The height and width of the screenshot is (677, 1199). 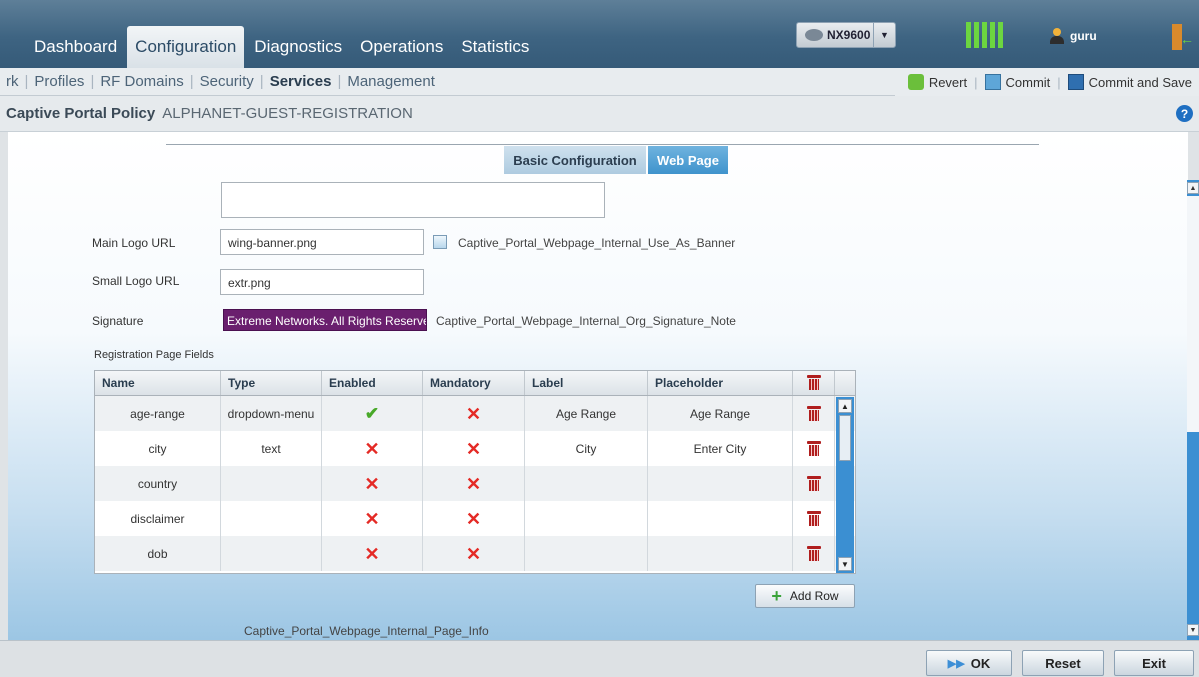 I want to click on cell-type: text, so click(x=271, y=448).